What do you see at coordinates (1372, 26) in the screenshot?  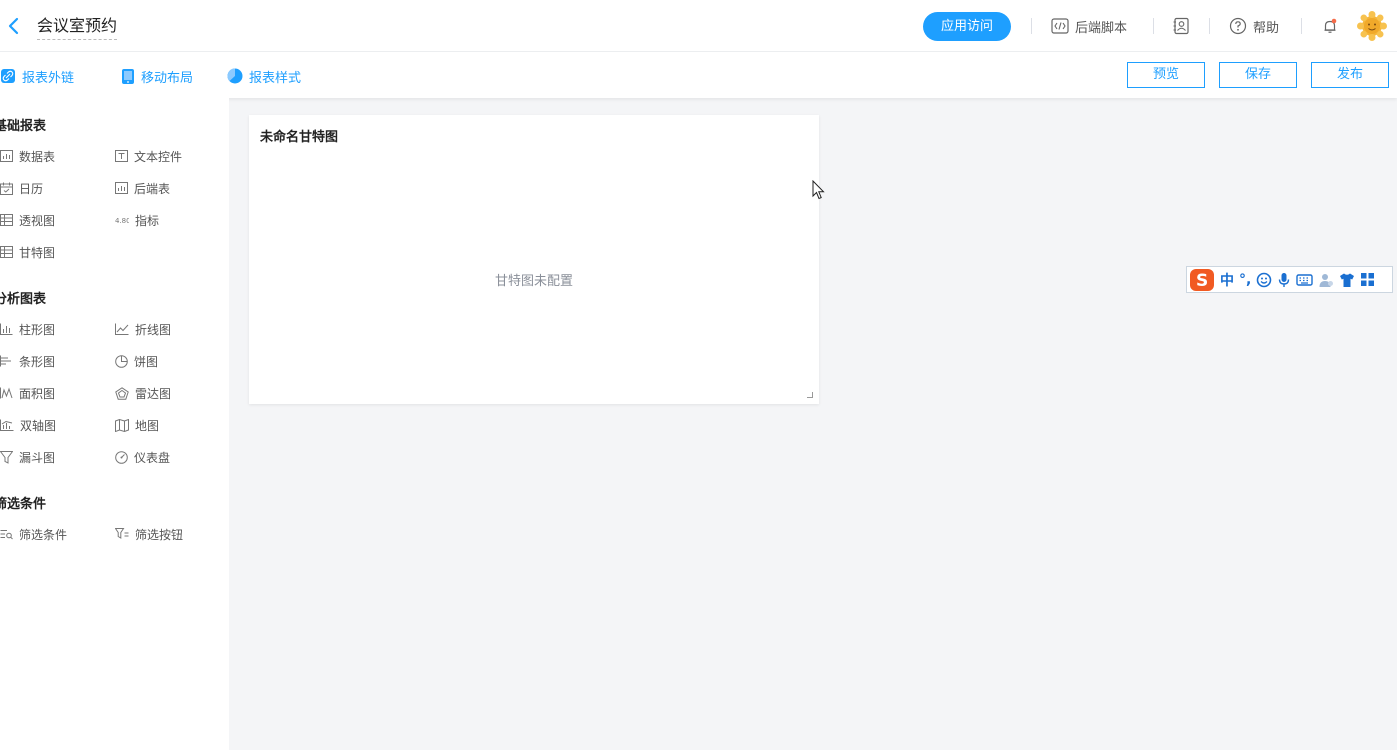 I see `user-avatar` at bounding box center [1372, 26].